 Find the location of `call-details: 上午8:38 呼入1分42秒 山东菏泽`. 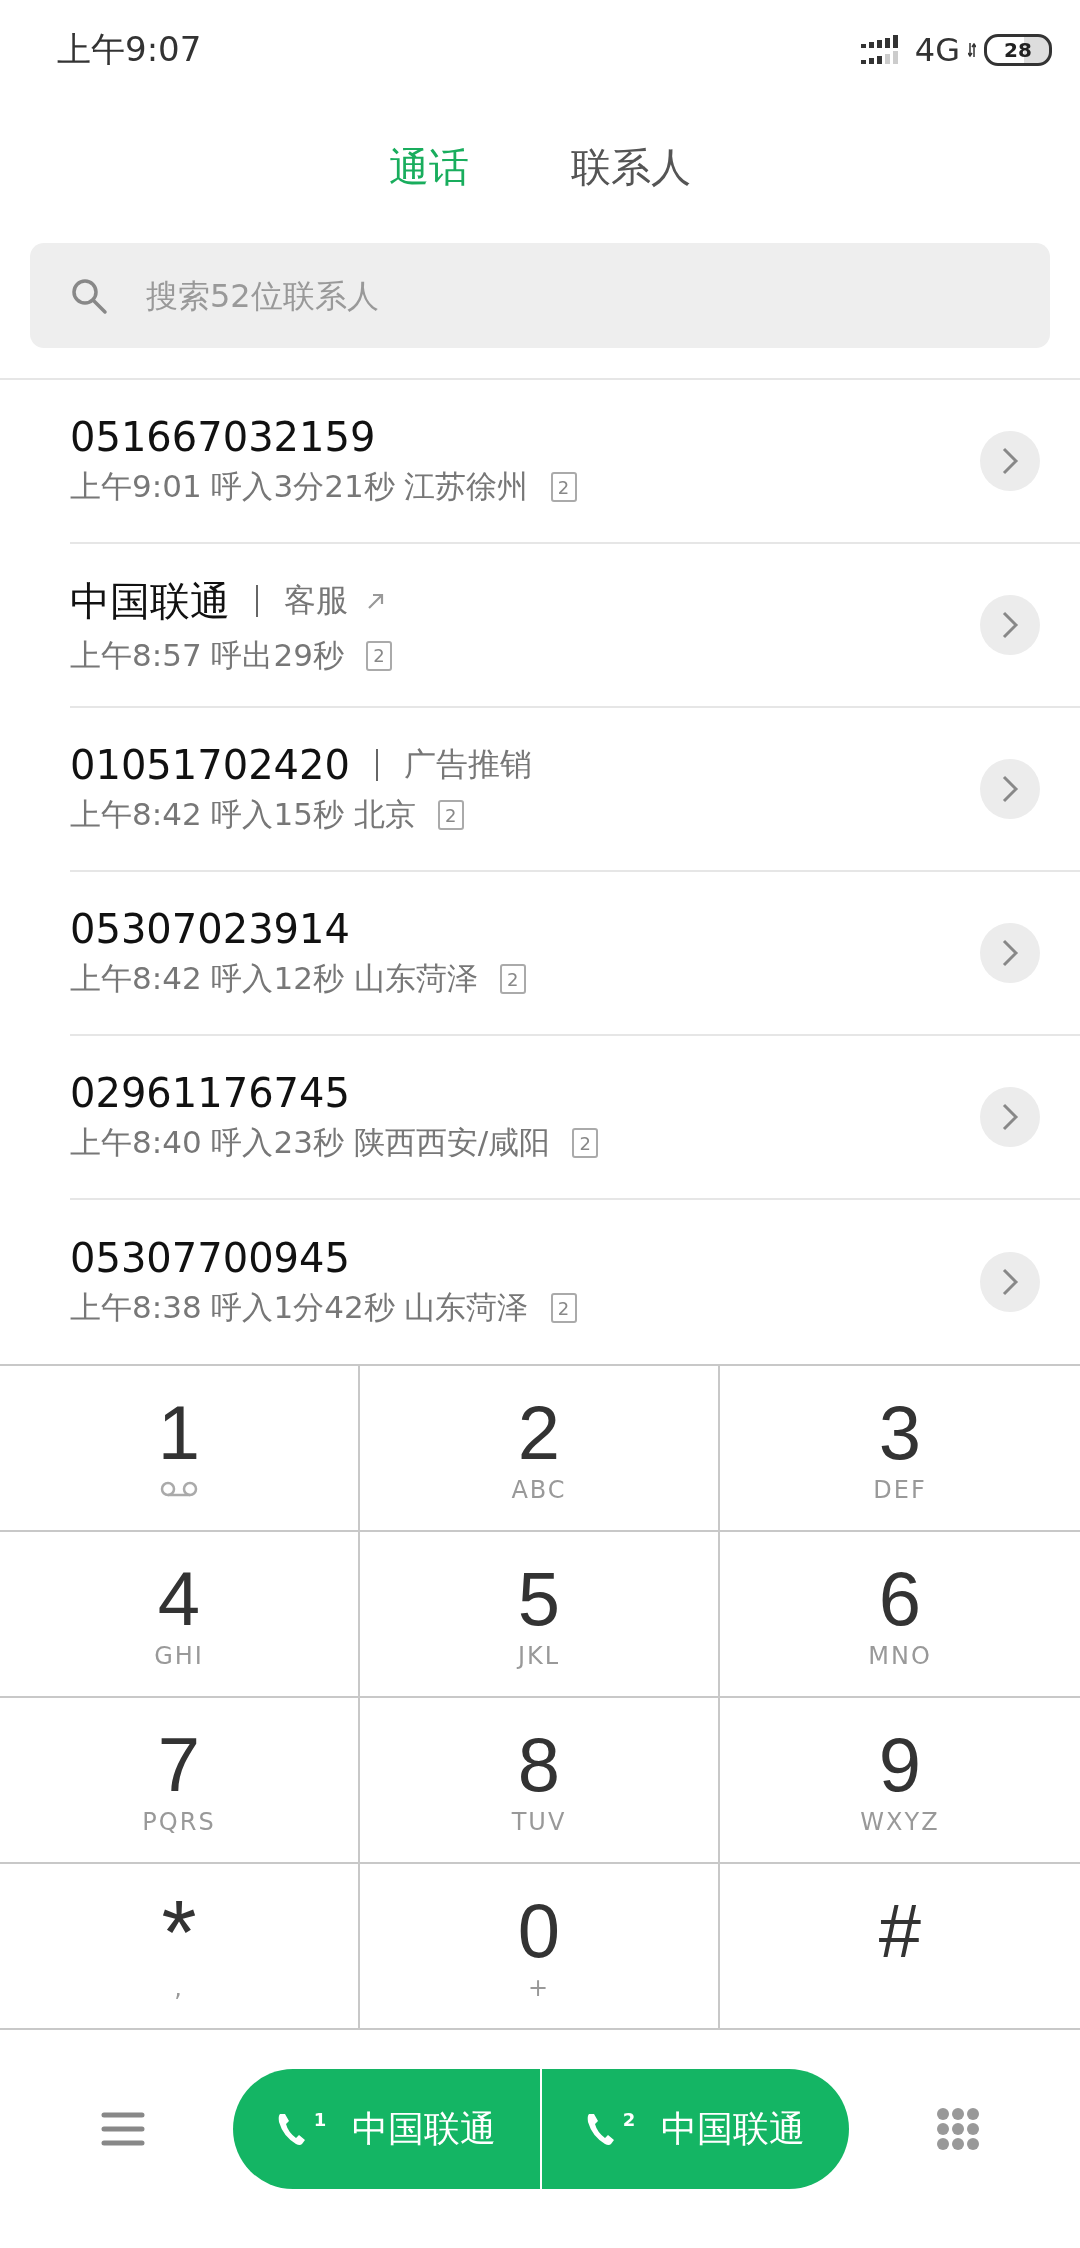

call-details: 上午8:38 呼入1分42秒 山东菏泽 is located at coordinates (299, 1307).